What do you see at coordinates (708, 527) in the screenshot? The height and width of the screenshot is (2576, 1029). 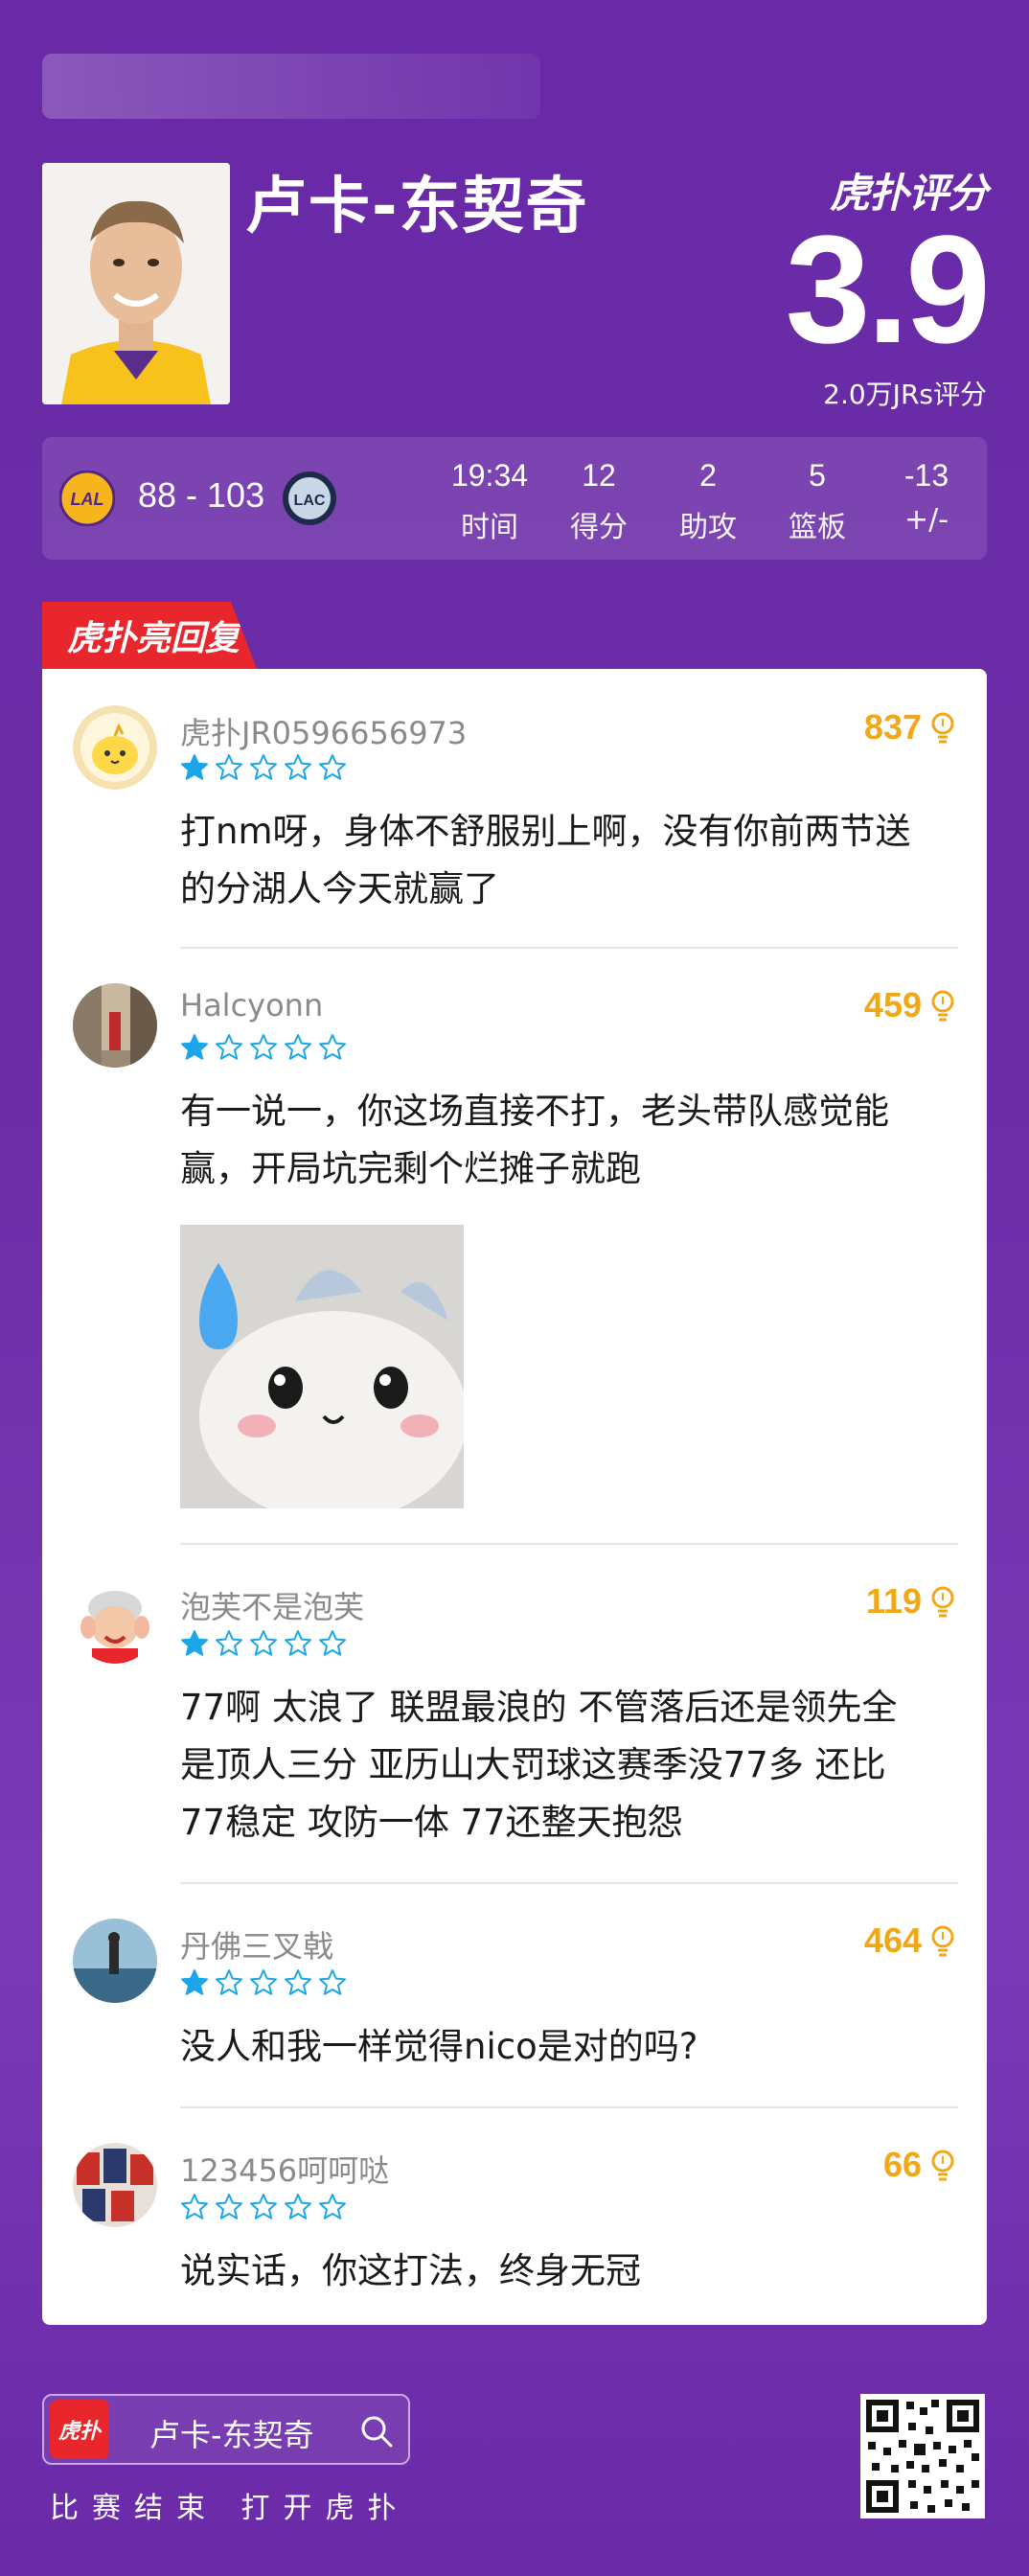 I see `stat-label: 助攻` at bounding box center [708, 527].